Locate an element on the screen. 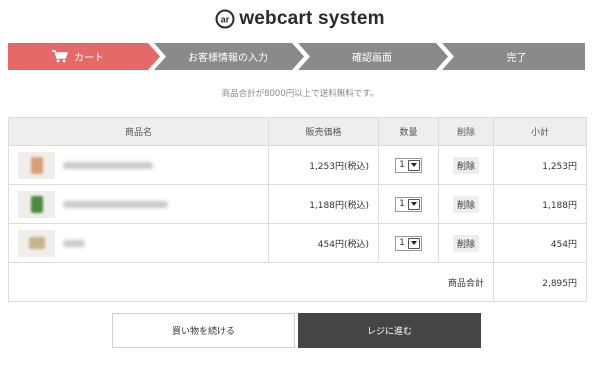 The width and height of the screenshot is (600, 374). logo: ar webcart system is located at coordinates (299, 19).